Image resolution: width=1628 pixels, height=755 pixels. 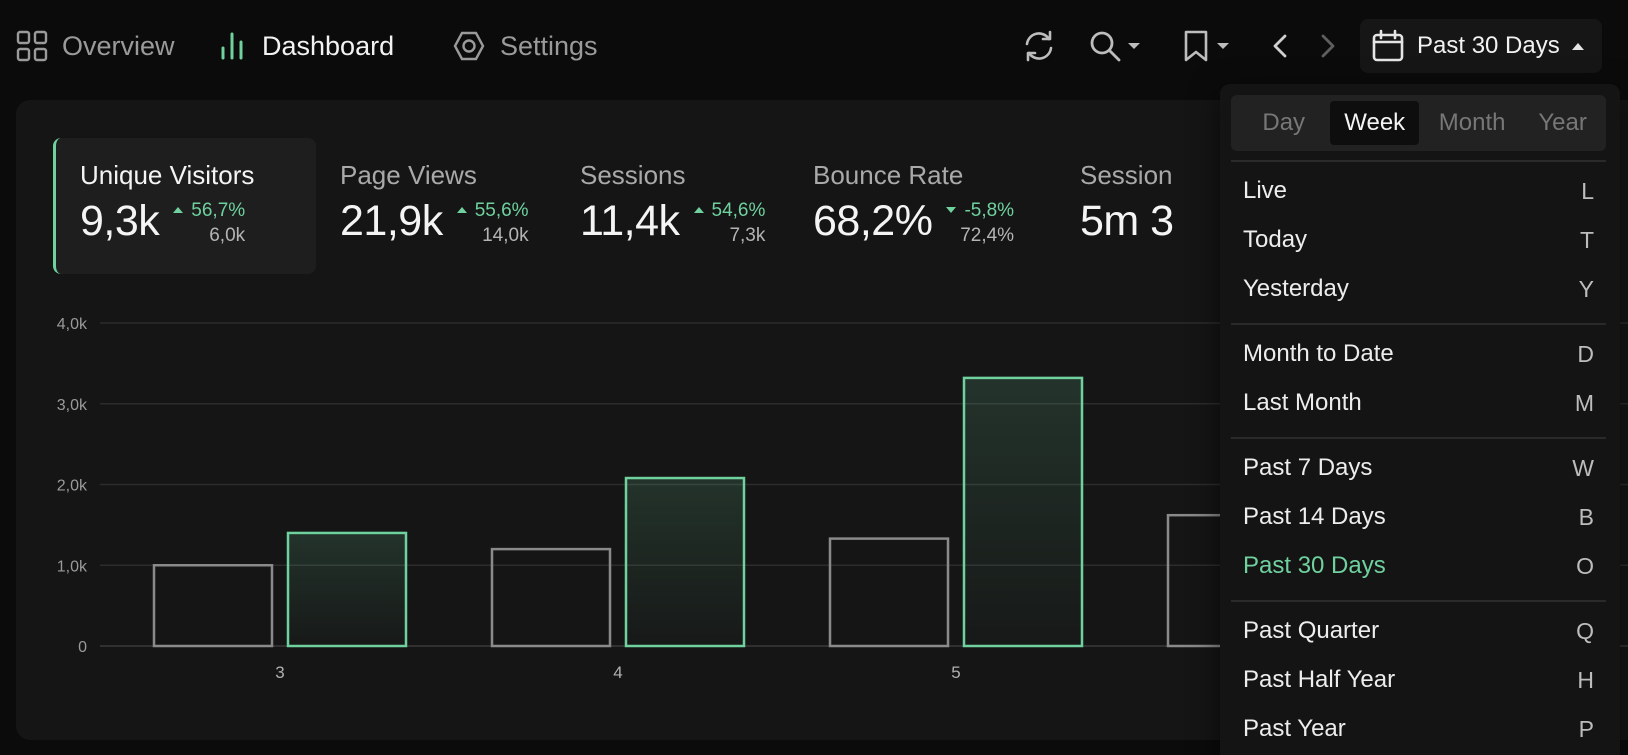 I want to click on menu-item-last-month: Last Month M, so click(x=1418, y=403).